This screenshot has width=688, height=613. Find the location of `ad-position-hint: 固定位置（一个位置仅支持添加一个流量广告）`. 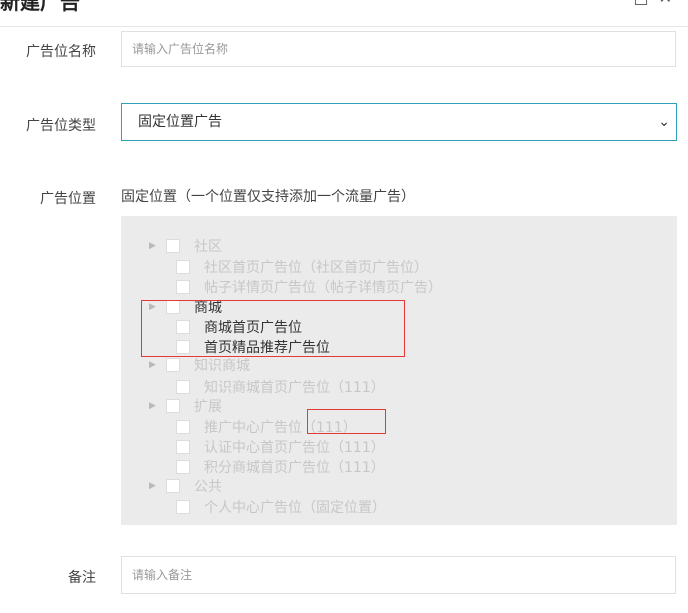

ad-position-hint: 固定位置（一个位置仅支持添加一个流量广告） is located at coordinates (268, 197).